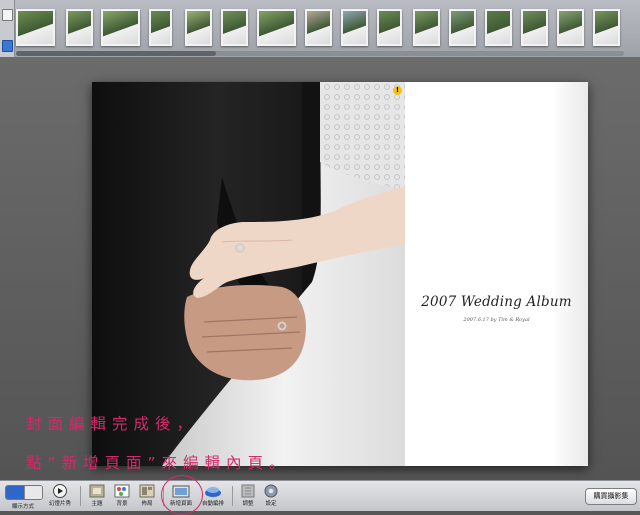 This screenshot has height=515, width=640. I want to click on photo-browser-strip, so click(320, 29).